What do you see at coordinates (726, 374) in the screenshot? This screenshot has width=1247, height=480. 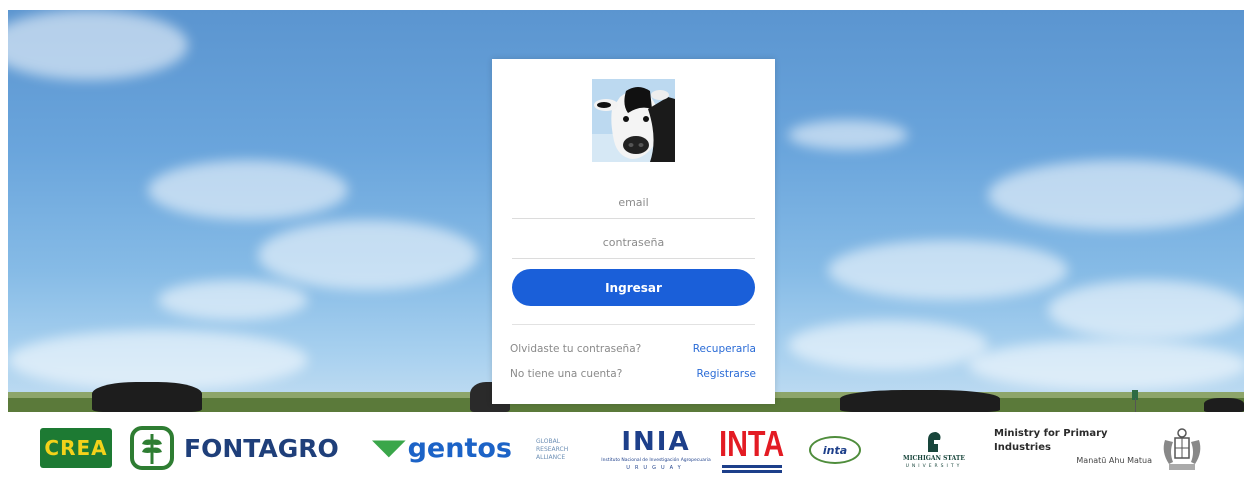 I see `register-link: Registrarse` at bounding box center [726, 374].